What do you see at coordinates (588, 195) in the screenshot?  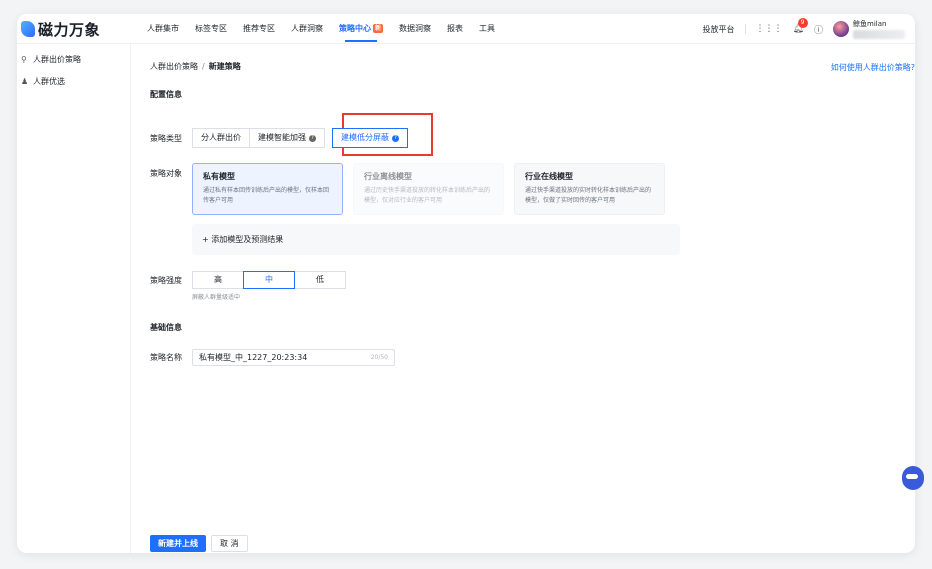 I see `model-desc: 通过快手渠道投放的实时转化样本训练后产出的模型，仅做了实时回传的客户可用` at bounding box center [588, 195].